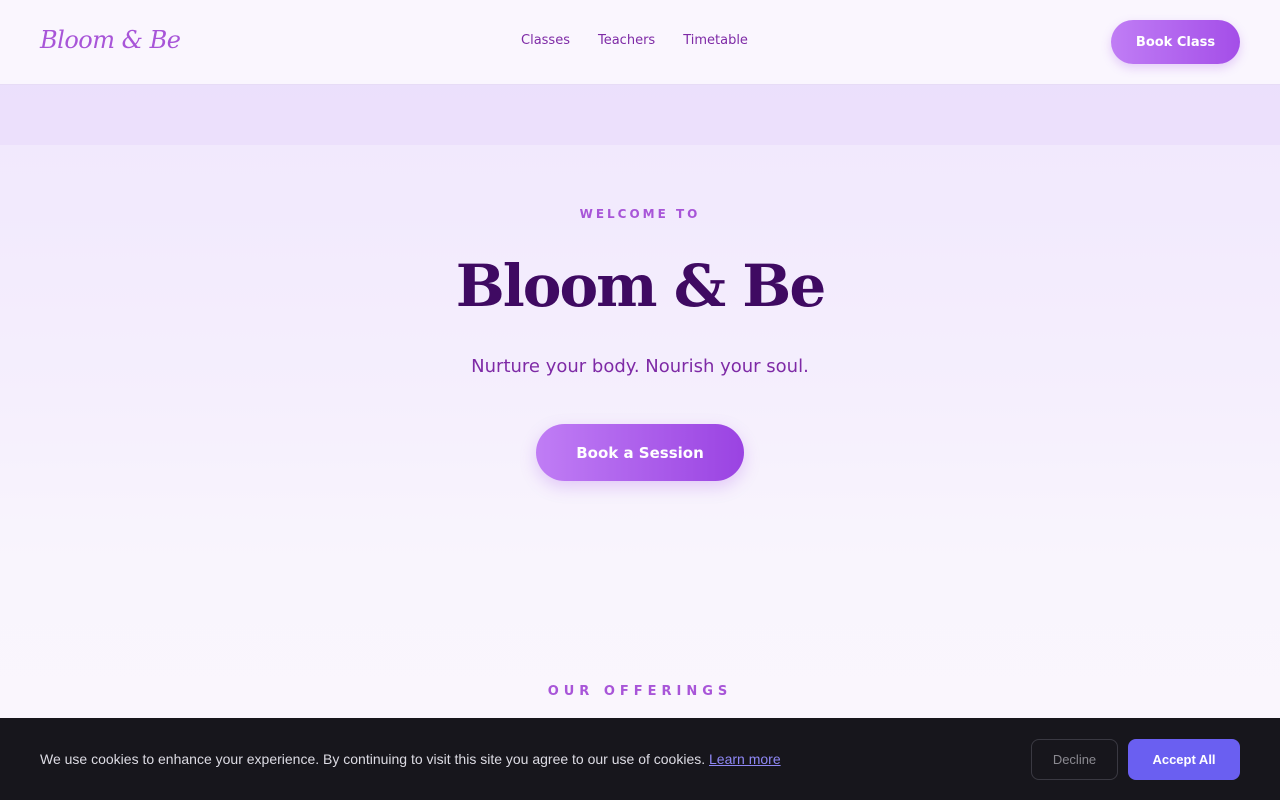  What do you see at coordinates (1175, 42) in the screenshot?
I see `book-class-button: Book Class` at bounding box center [1175, 42].